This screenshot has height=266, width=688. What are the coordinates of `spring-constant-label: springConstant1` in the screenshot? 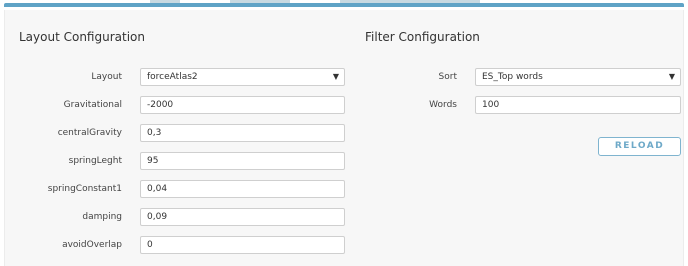 It's located at (84, 189).